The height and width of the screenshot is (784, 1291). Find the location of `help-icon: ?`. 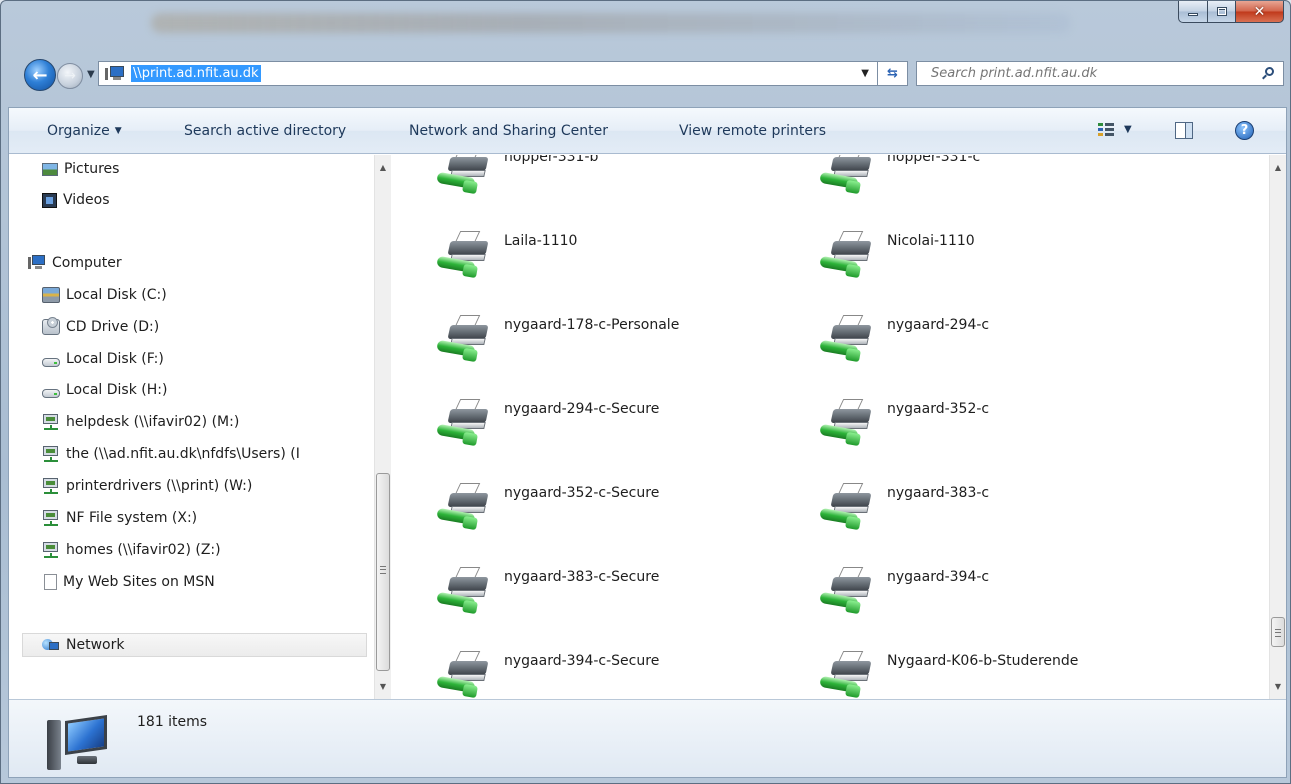

help-icon: ? is located at coordinates (1244, 130).